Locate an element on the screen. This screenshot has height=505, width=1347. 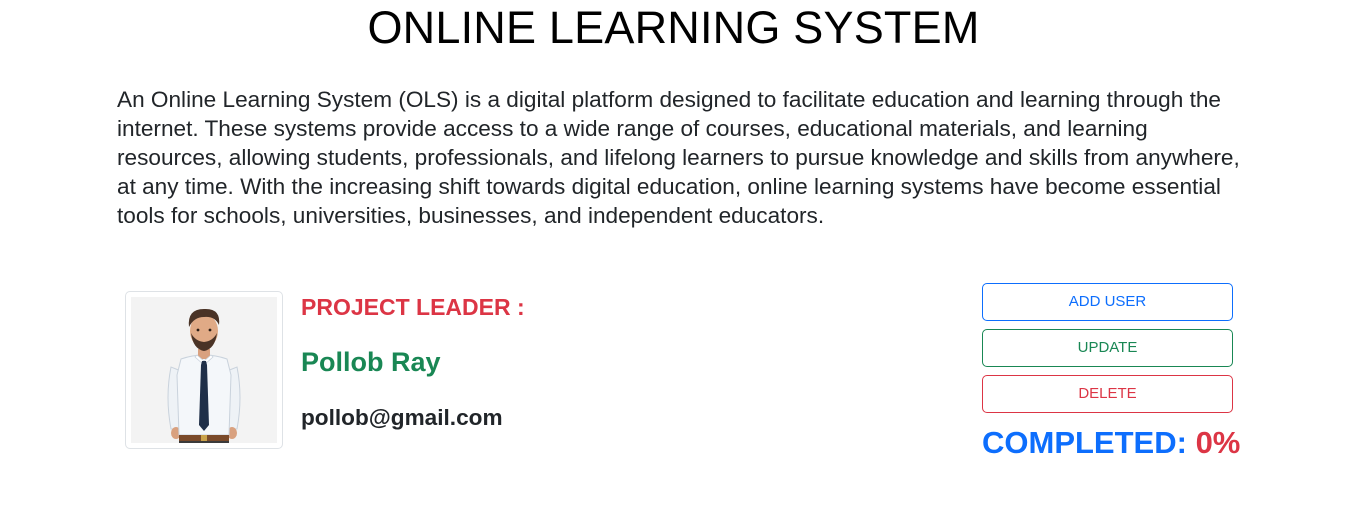
delete-button: DELETE is located at coordinates (1107, 394).